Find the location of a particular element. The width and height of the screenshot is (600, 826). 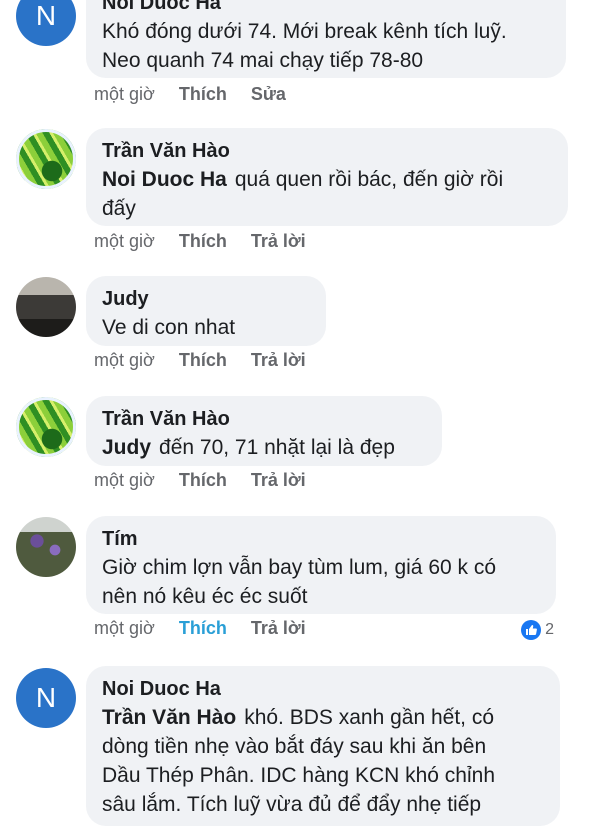

comment-text-line: nên nó kêu éc éc suốt is located at coordinates (205, 596).